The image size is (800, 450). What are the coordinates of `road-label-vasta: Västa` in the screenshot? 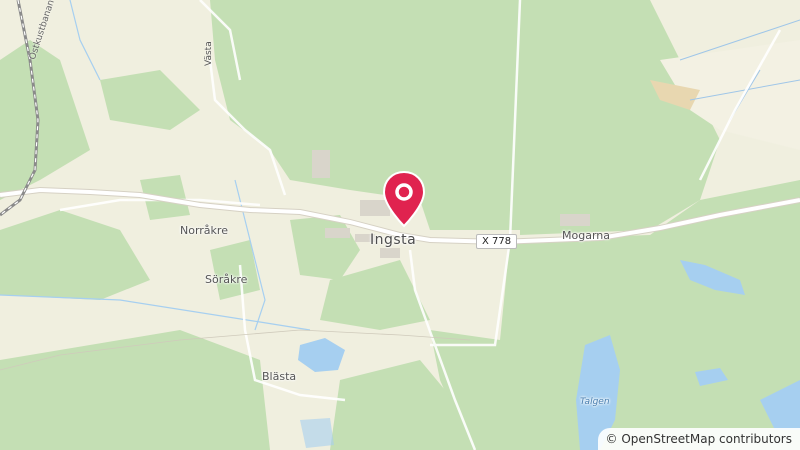 It's located at (209, 53).